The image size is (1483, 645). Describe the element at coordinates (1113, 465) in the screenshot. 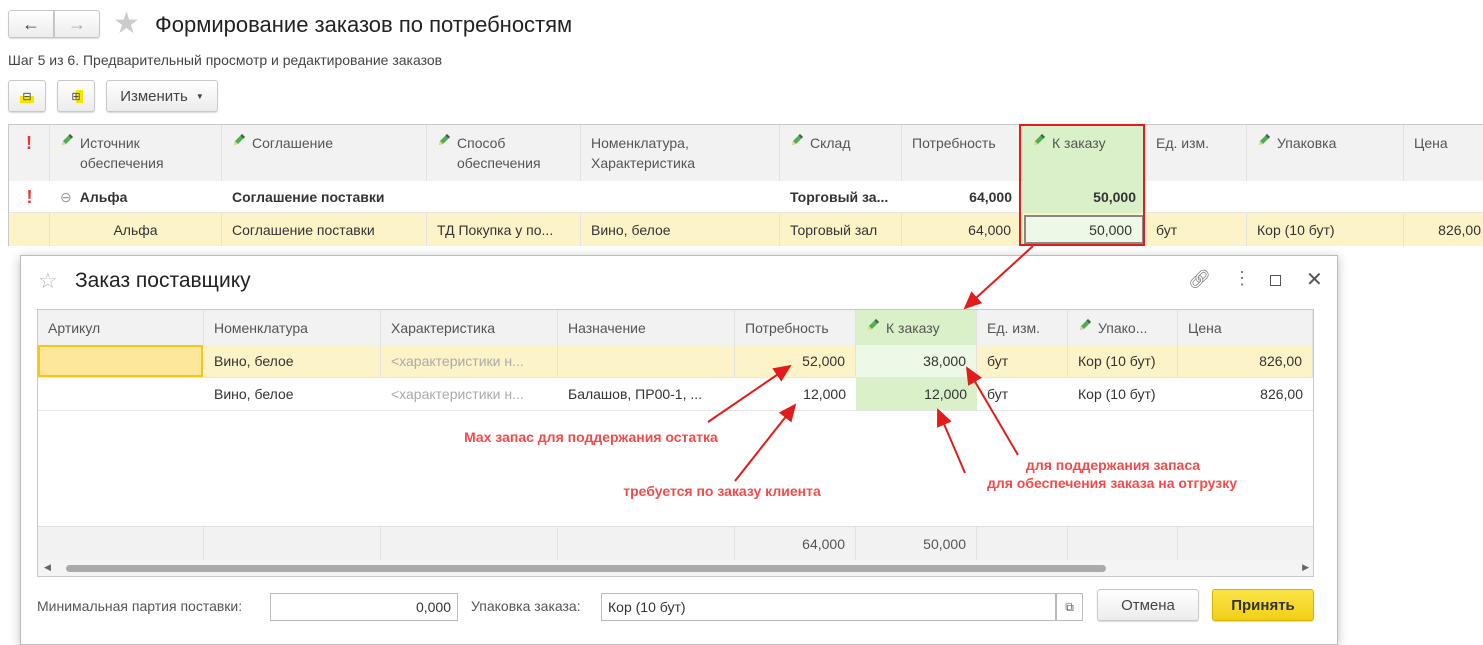

I see `annotation-keep-stock: для поддержания запаса` at that location.